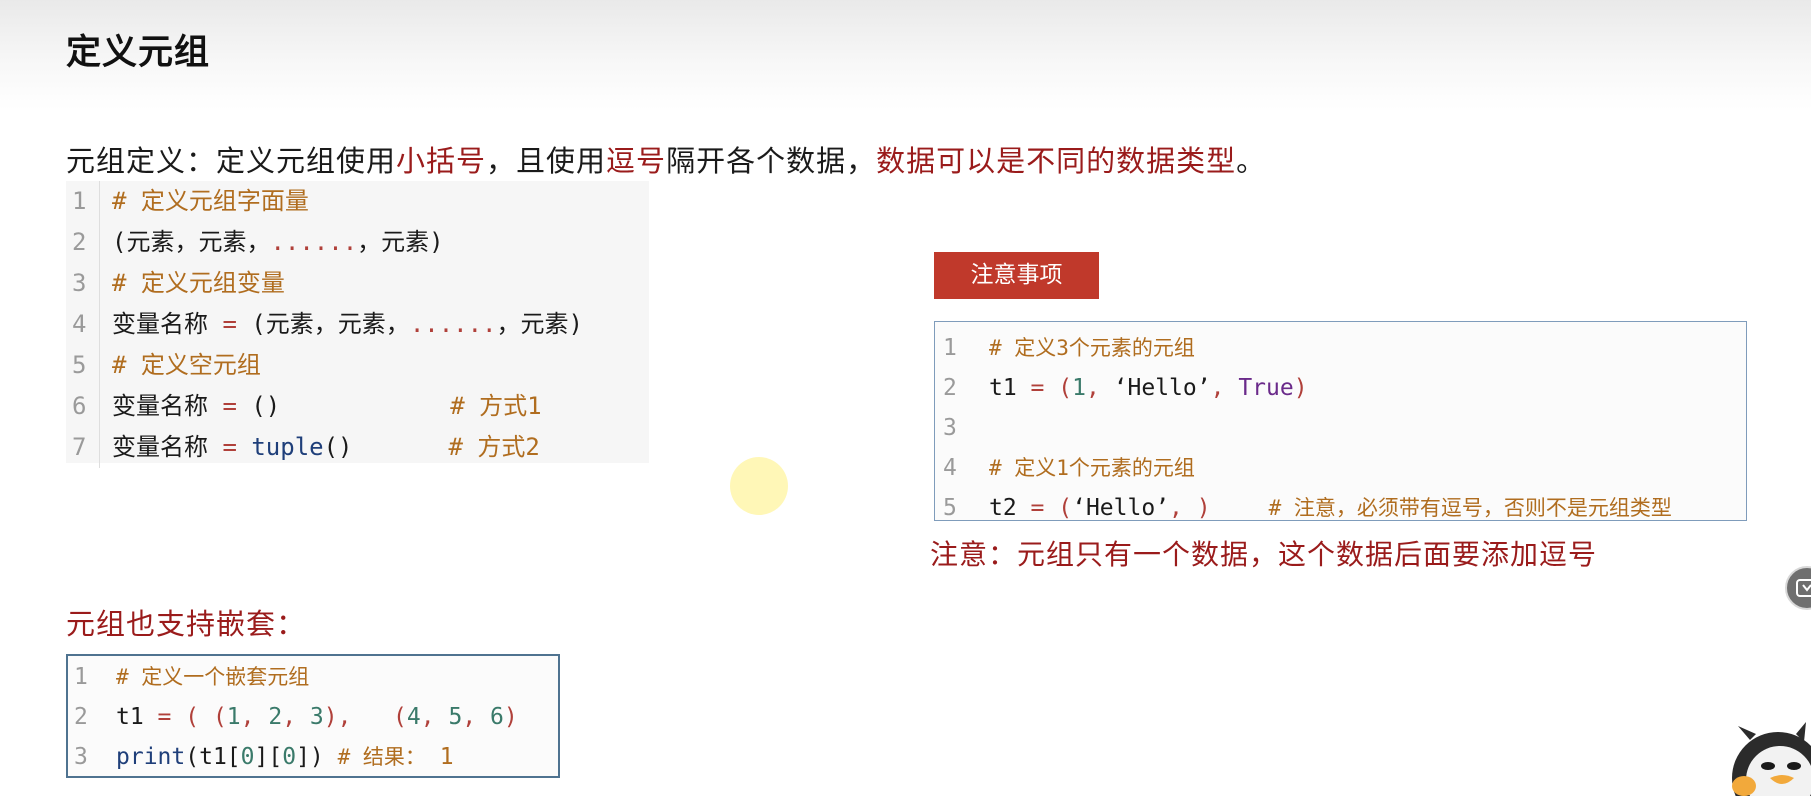 The image size is (1811, 796). Describe the element at coordinates (1765, 758) in the screenshot. I see `penguin-mascot-icon` at that location.